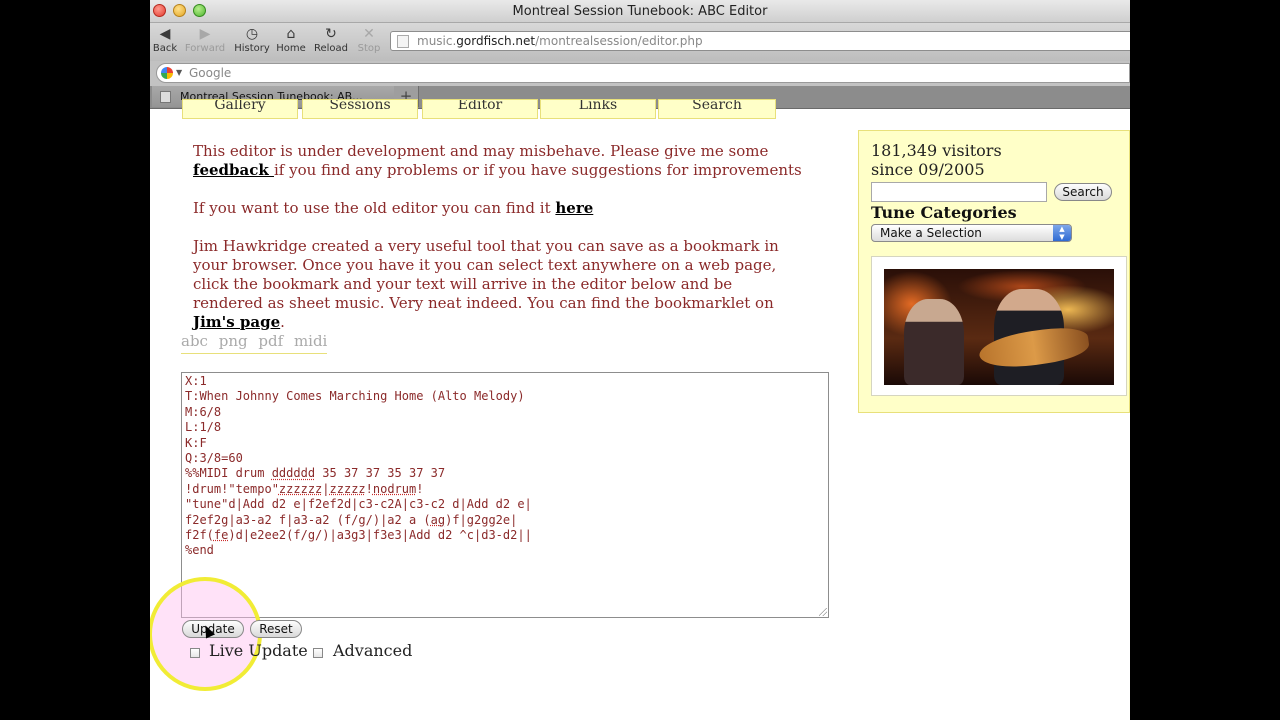 This screenshot has width=1280, height=720. Describe the element at coordinates (823, 612) in the screenshot. I see `resize-grip-icon` at that location.